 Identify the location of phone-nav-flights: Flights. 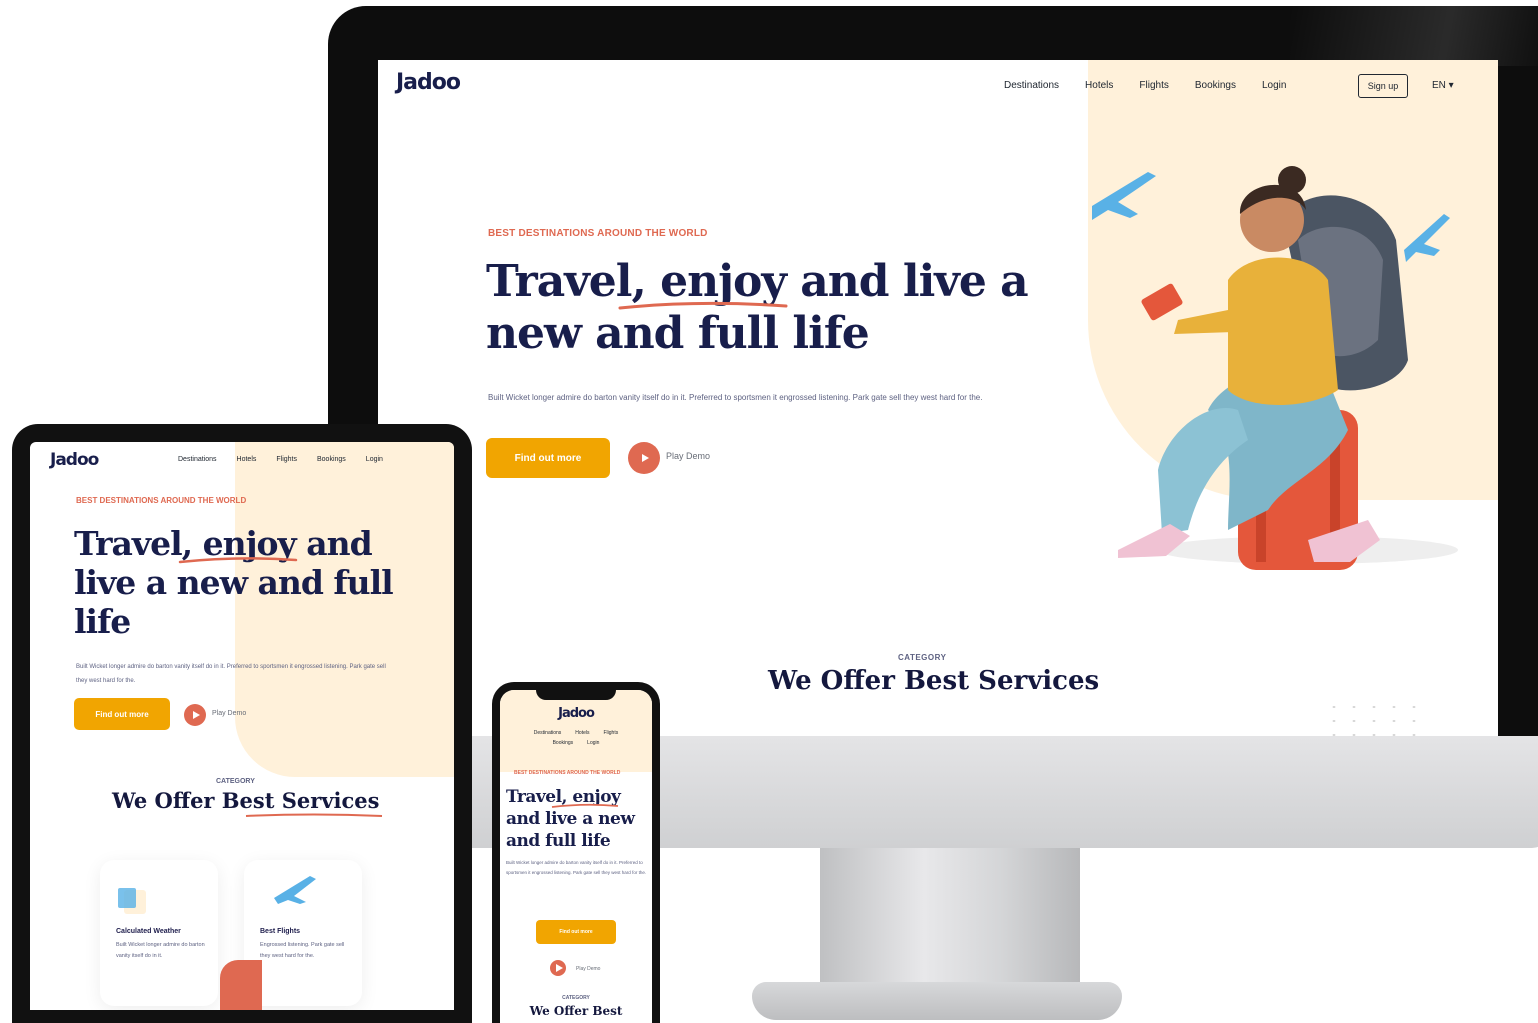
(610, 733).